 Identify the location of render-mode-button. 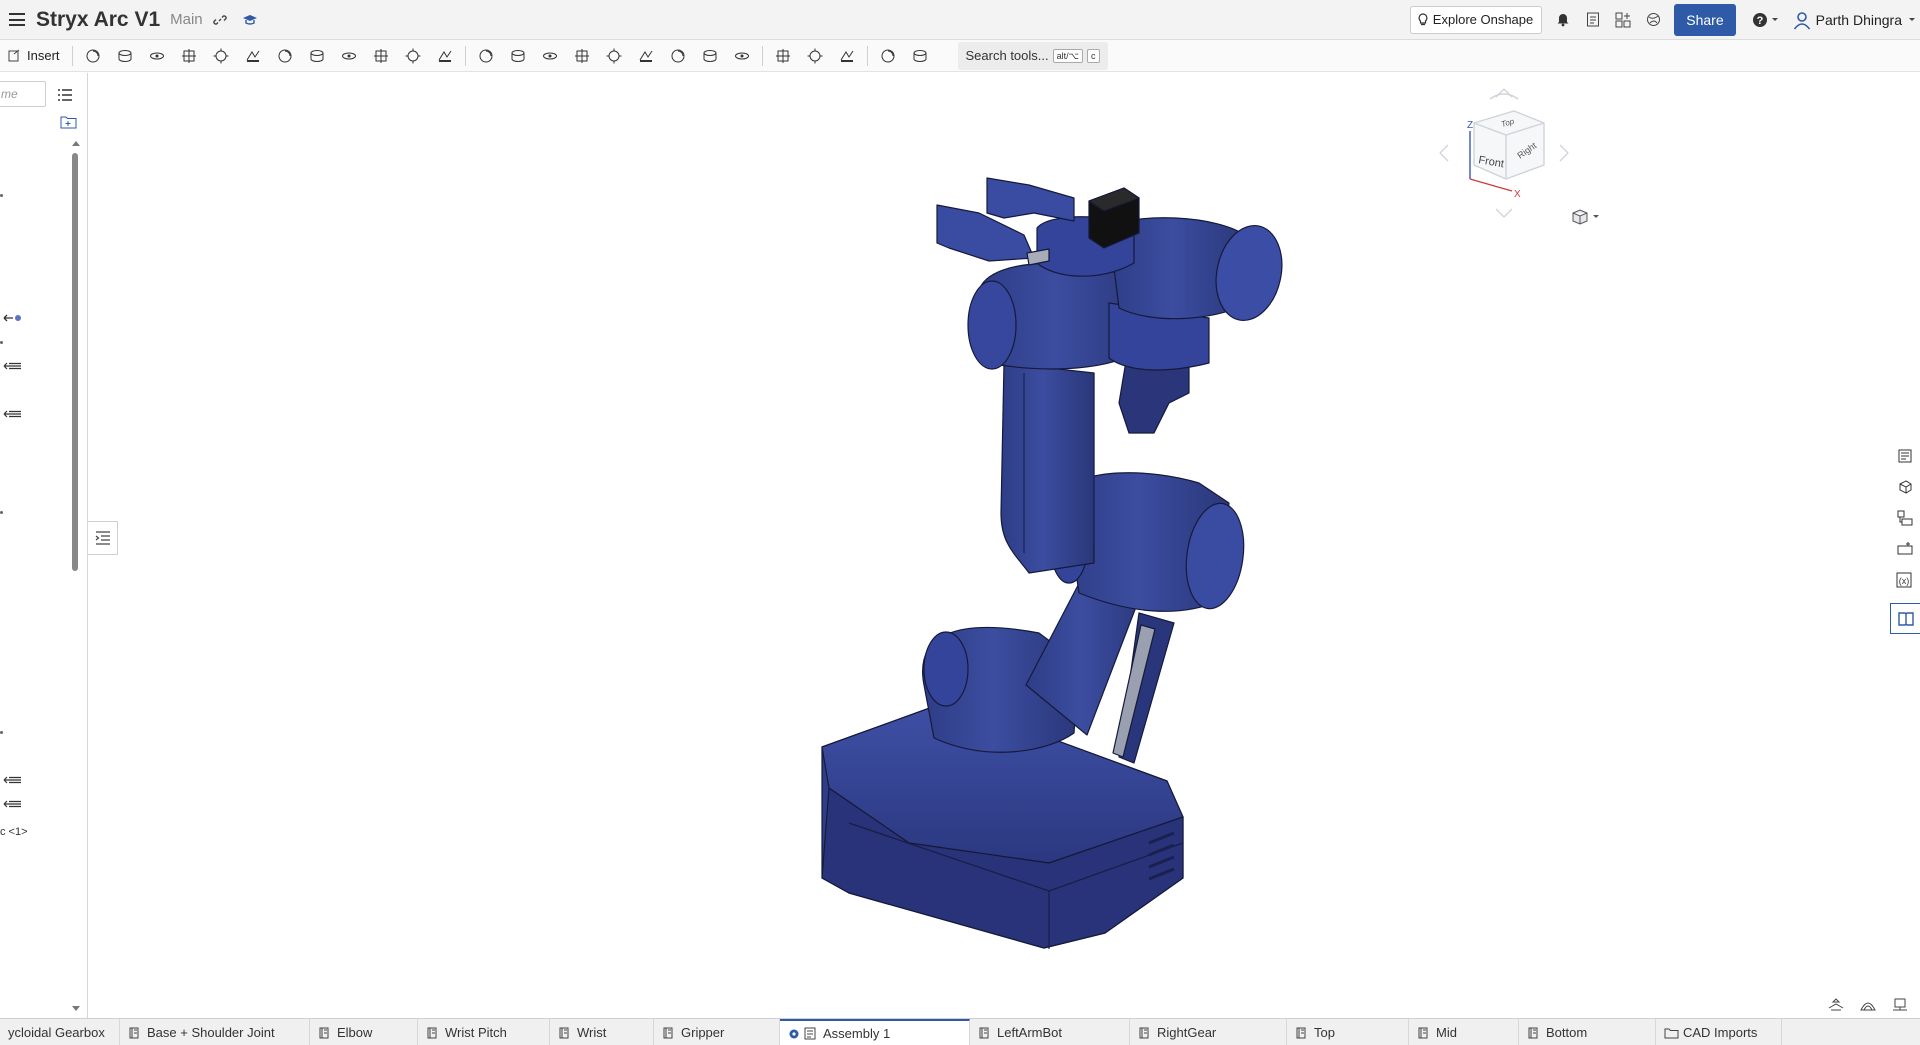
(1868, 1005).